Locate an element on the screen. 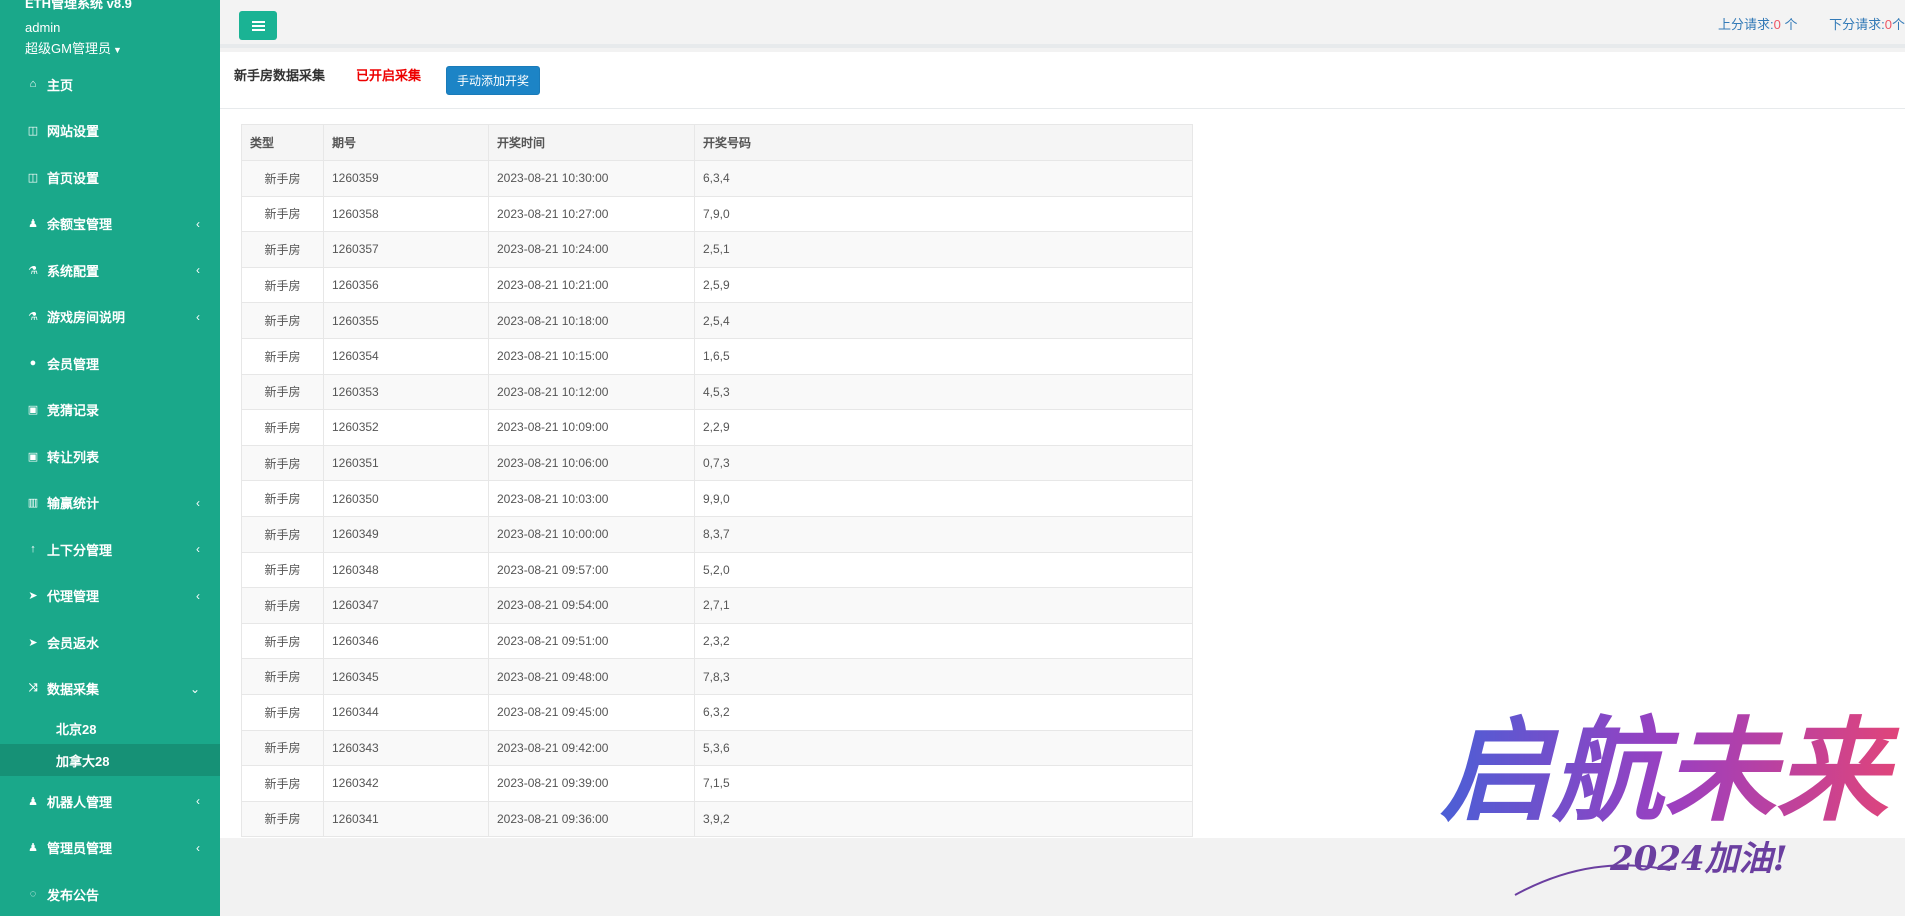  cell-numbers: 5,2,0 is located at coordinates (943, 570).